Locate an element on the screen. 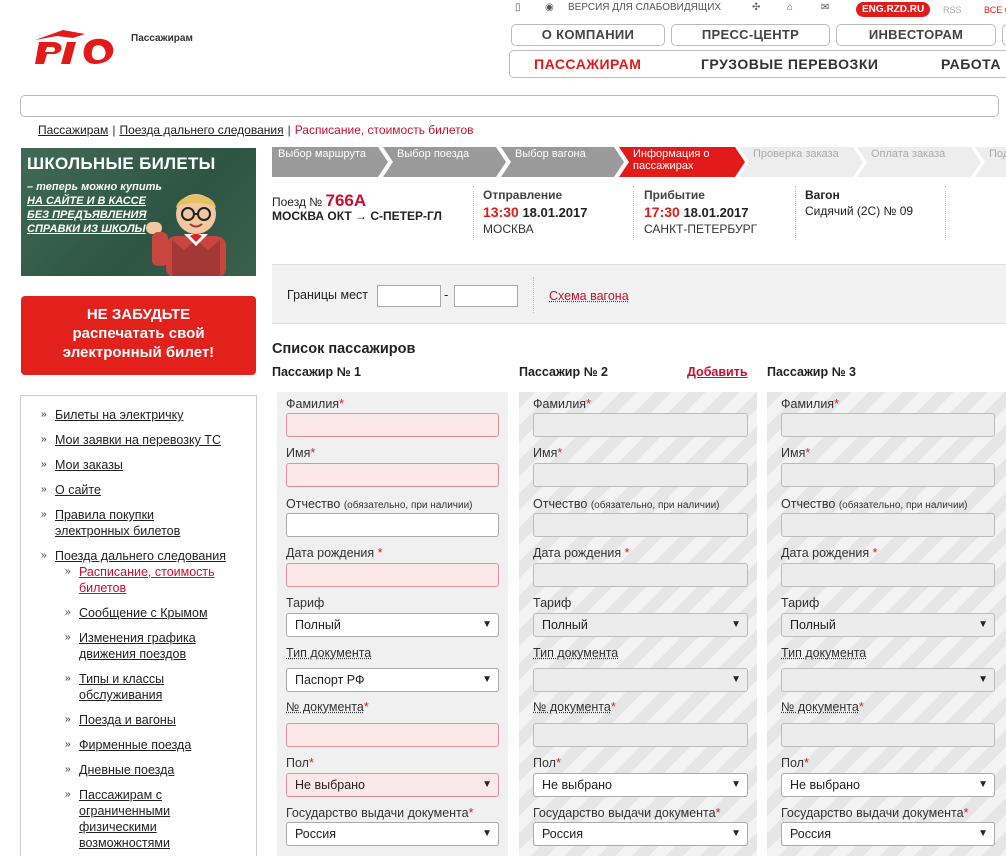 Image resolution: width=1006 pixels, height=856 pixels. mail-icon: ✉ is located at coordinates (825, 7).